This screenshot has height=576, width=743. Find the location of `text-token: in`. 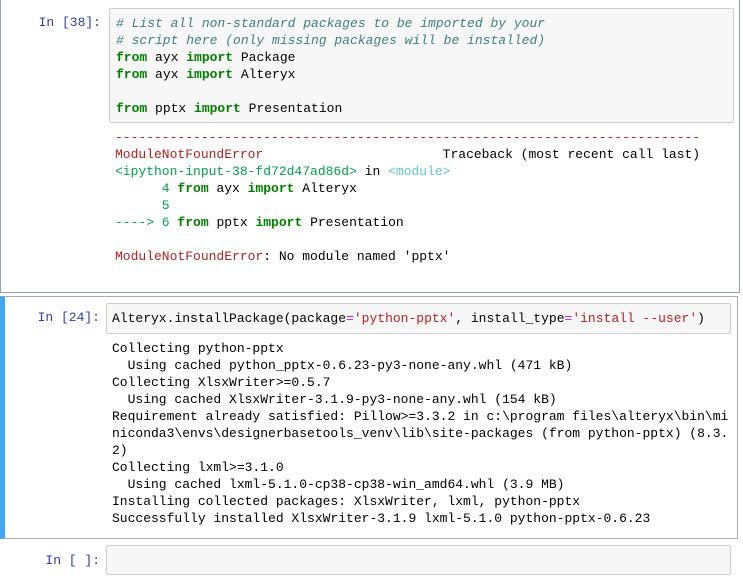

text-token: in is located at coordinates (372, 171).